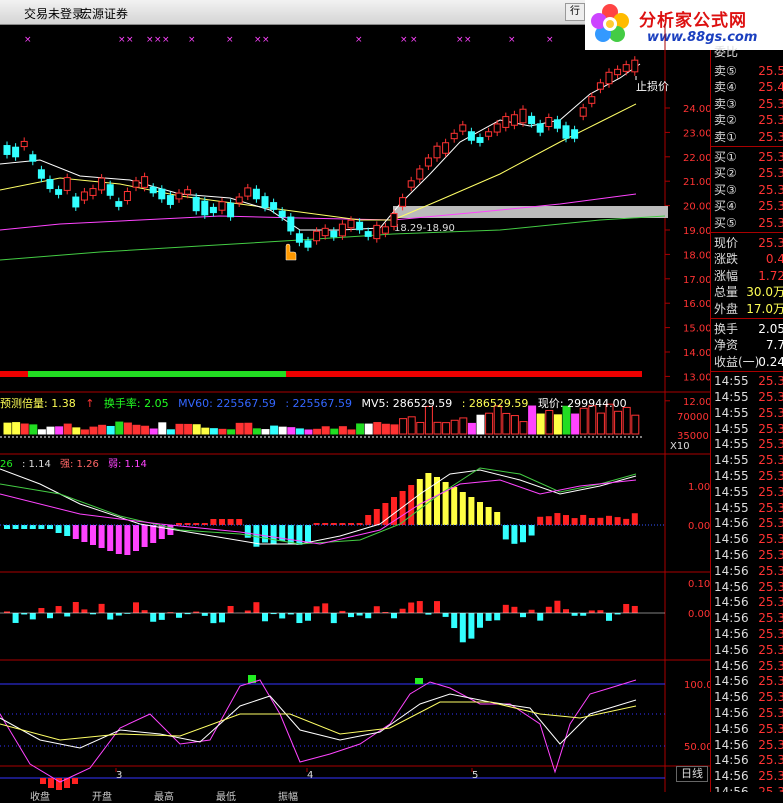 This screenshot has height=803, width=783. I want to click on vol-multiplier: X10, so click(680, 446).